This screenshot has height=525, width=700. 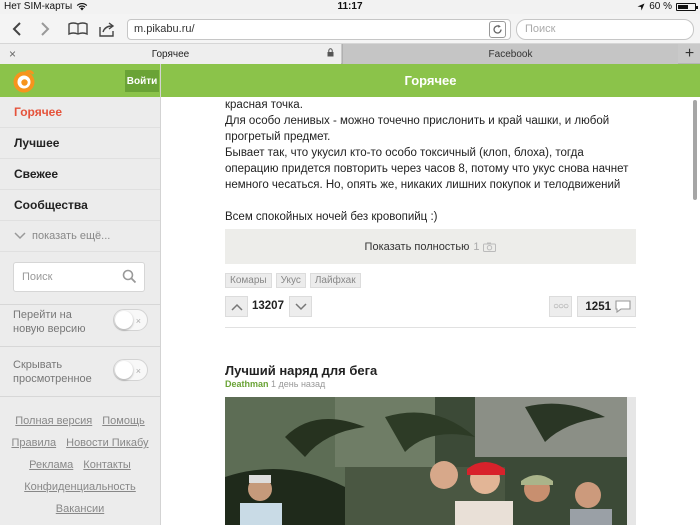 I want to click on post-paragraph: Всем спокойных ночей без кровопийц :), so click(x=331, y=217).